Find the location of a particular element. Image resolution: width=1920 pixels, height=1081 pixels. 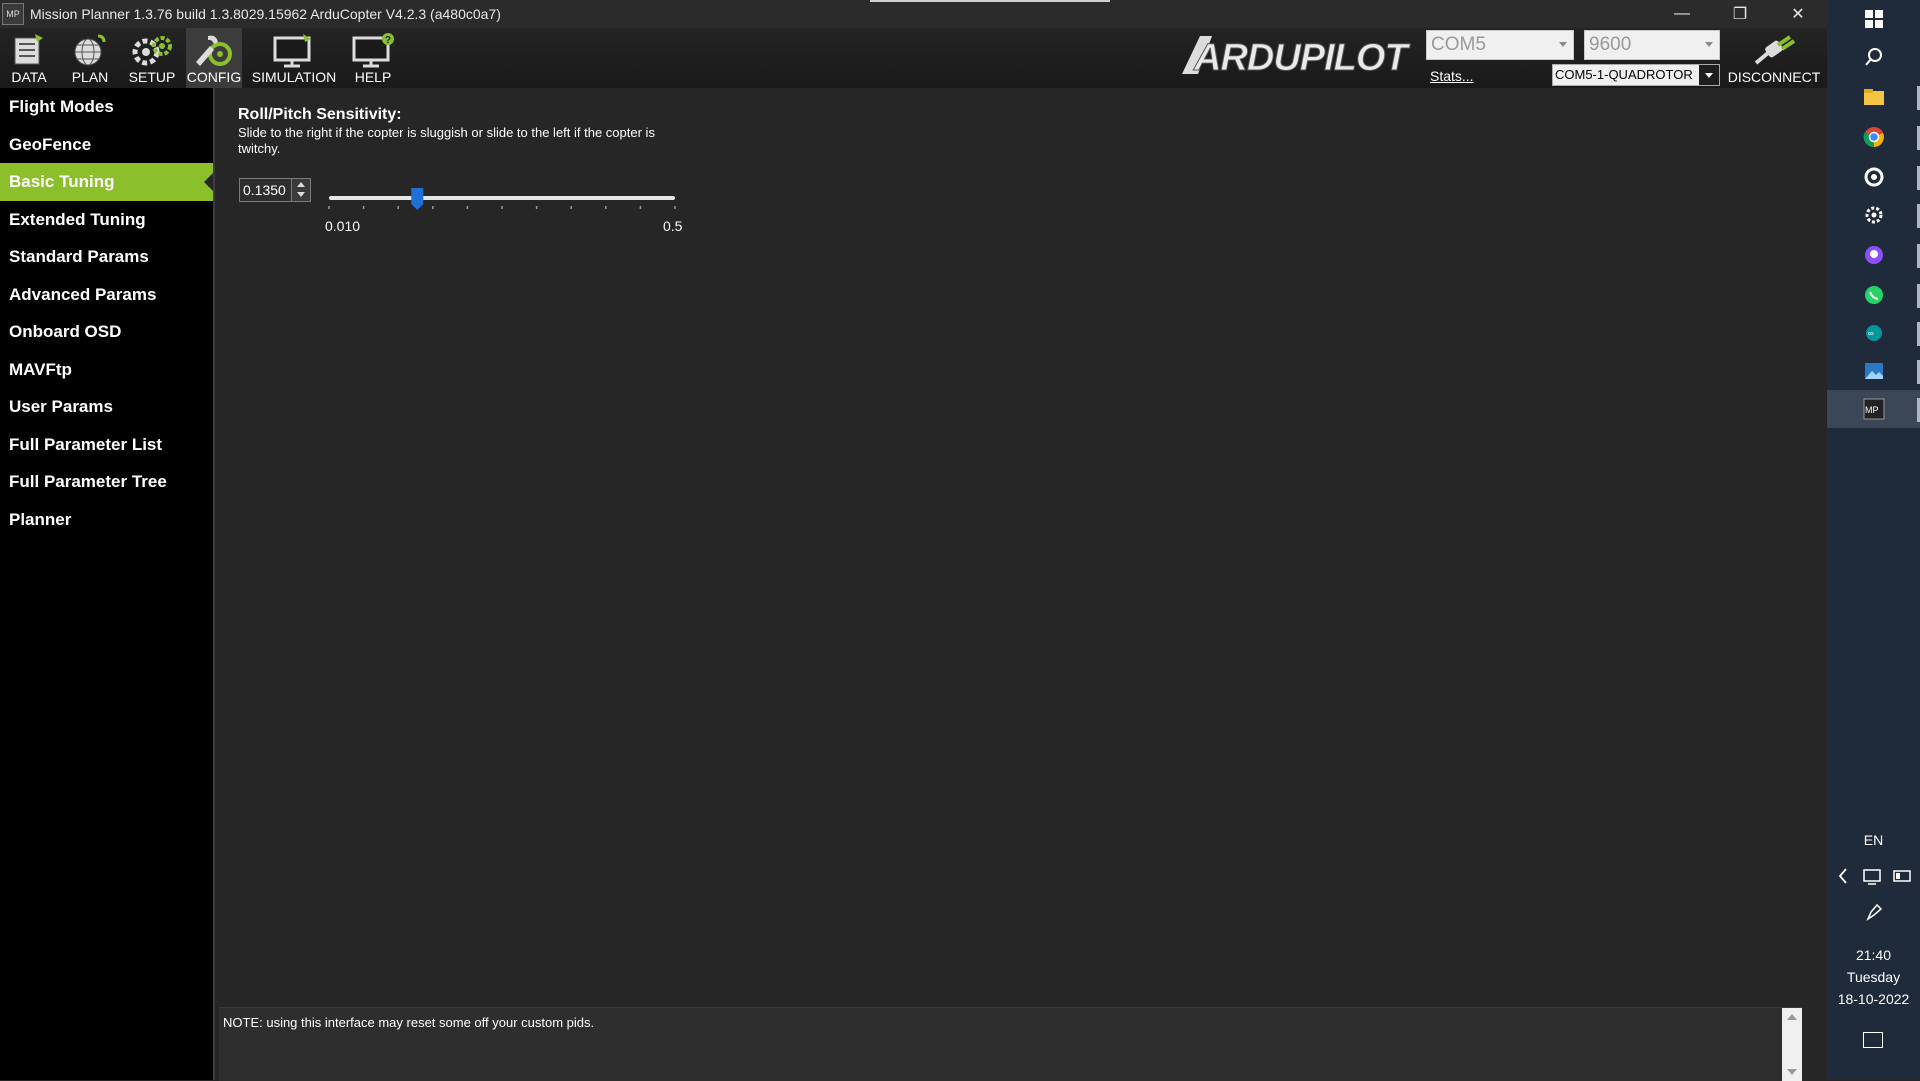

note-scrollbar is located at coordinates (1792, 1044).